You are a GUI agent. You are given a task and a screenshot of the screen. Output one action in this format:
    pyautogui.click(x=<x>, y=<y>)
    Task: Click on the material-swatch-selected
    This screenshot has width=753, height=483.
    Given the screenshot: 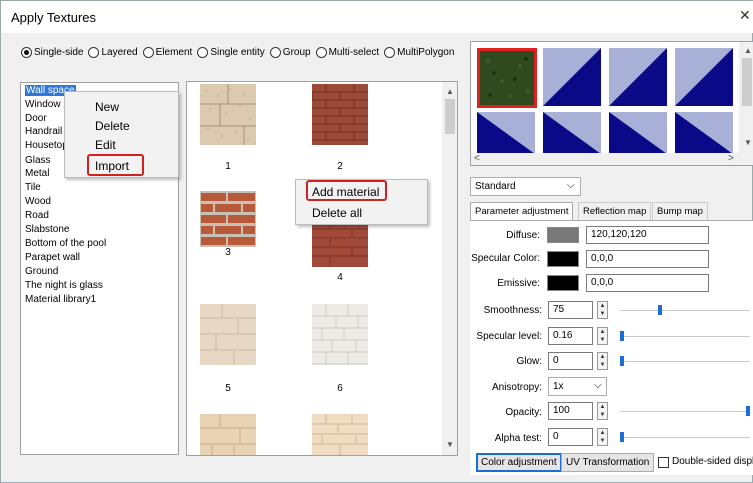 What is the action you would take?
    pyautogui.click(x=507, y=78)
    